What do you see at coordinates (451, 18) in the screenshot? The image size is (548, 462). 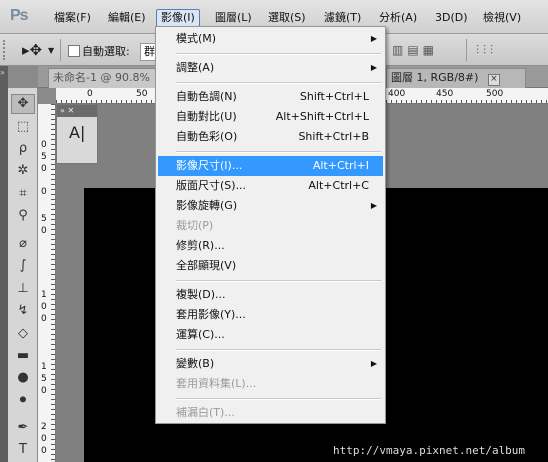 I see `menu-3d: 3D(D)` at bounding box center [451, 18].